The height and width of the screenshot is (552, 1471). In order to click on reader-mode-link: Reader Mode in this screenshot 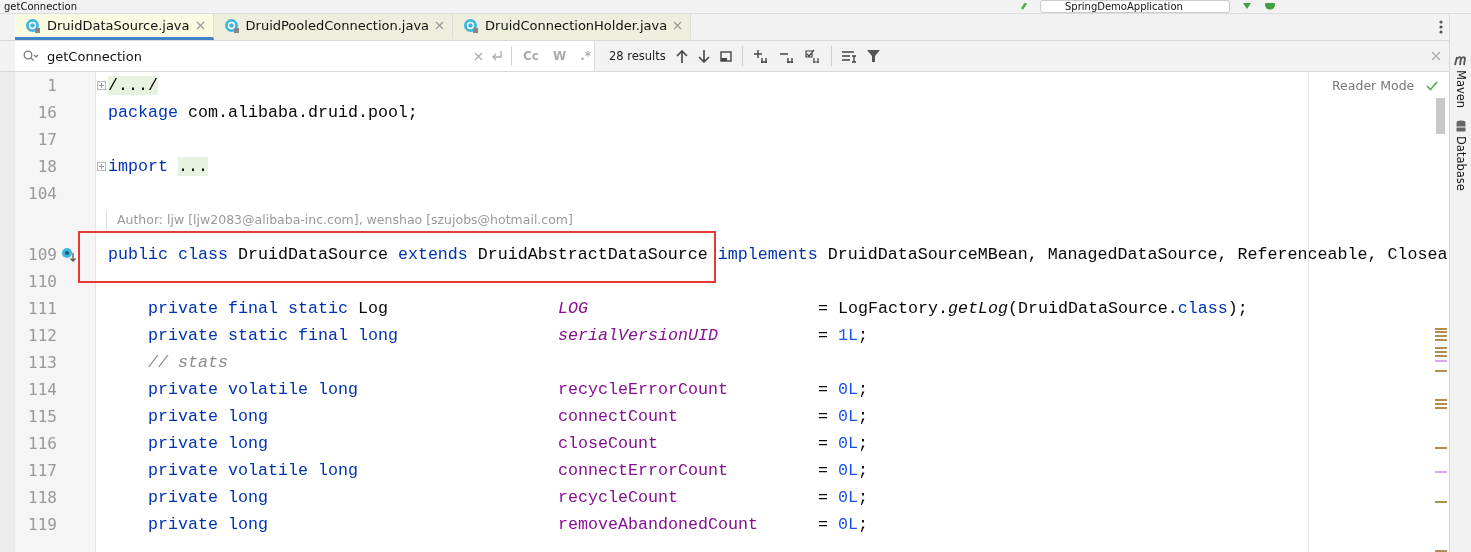, I will do `click(1373, 85)`.